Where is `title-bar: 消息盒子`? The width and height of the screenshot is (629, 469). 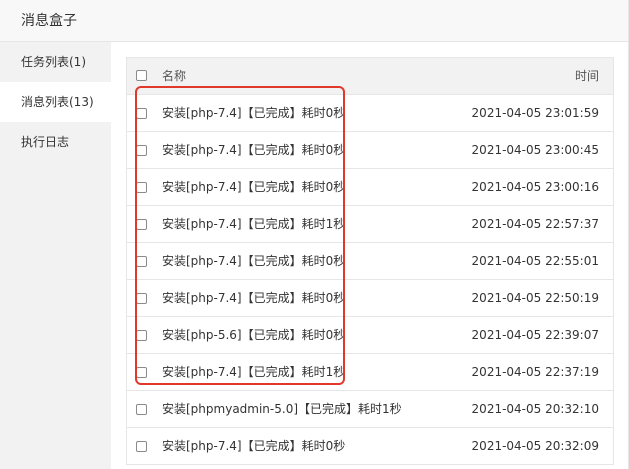
title-bar: 消息盒子 is located at coordinates (314, 21).